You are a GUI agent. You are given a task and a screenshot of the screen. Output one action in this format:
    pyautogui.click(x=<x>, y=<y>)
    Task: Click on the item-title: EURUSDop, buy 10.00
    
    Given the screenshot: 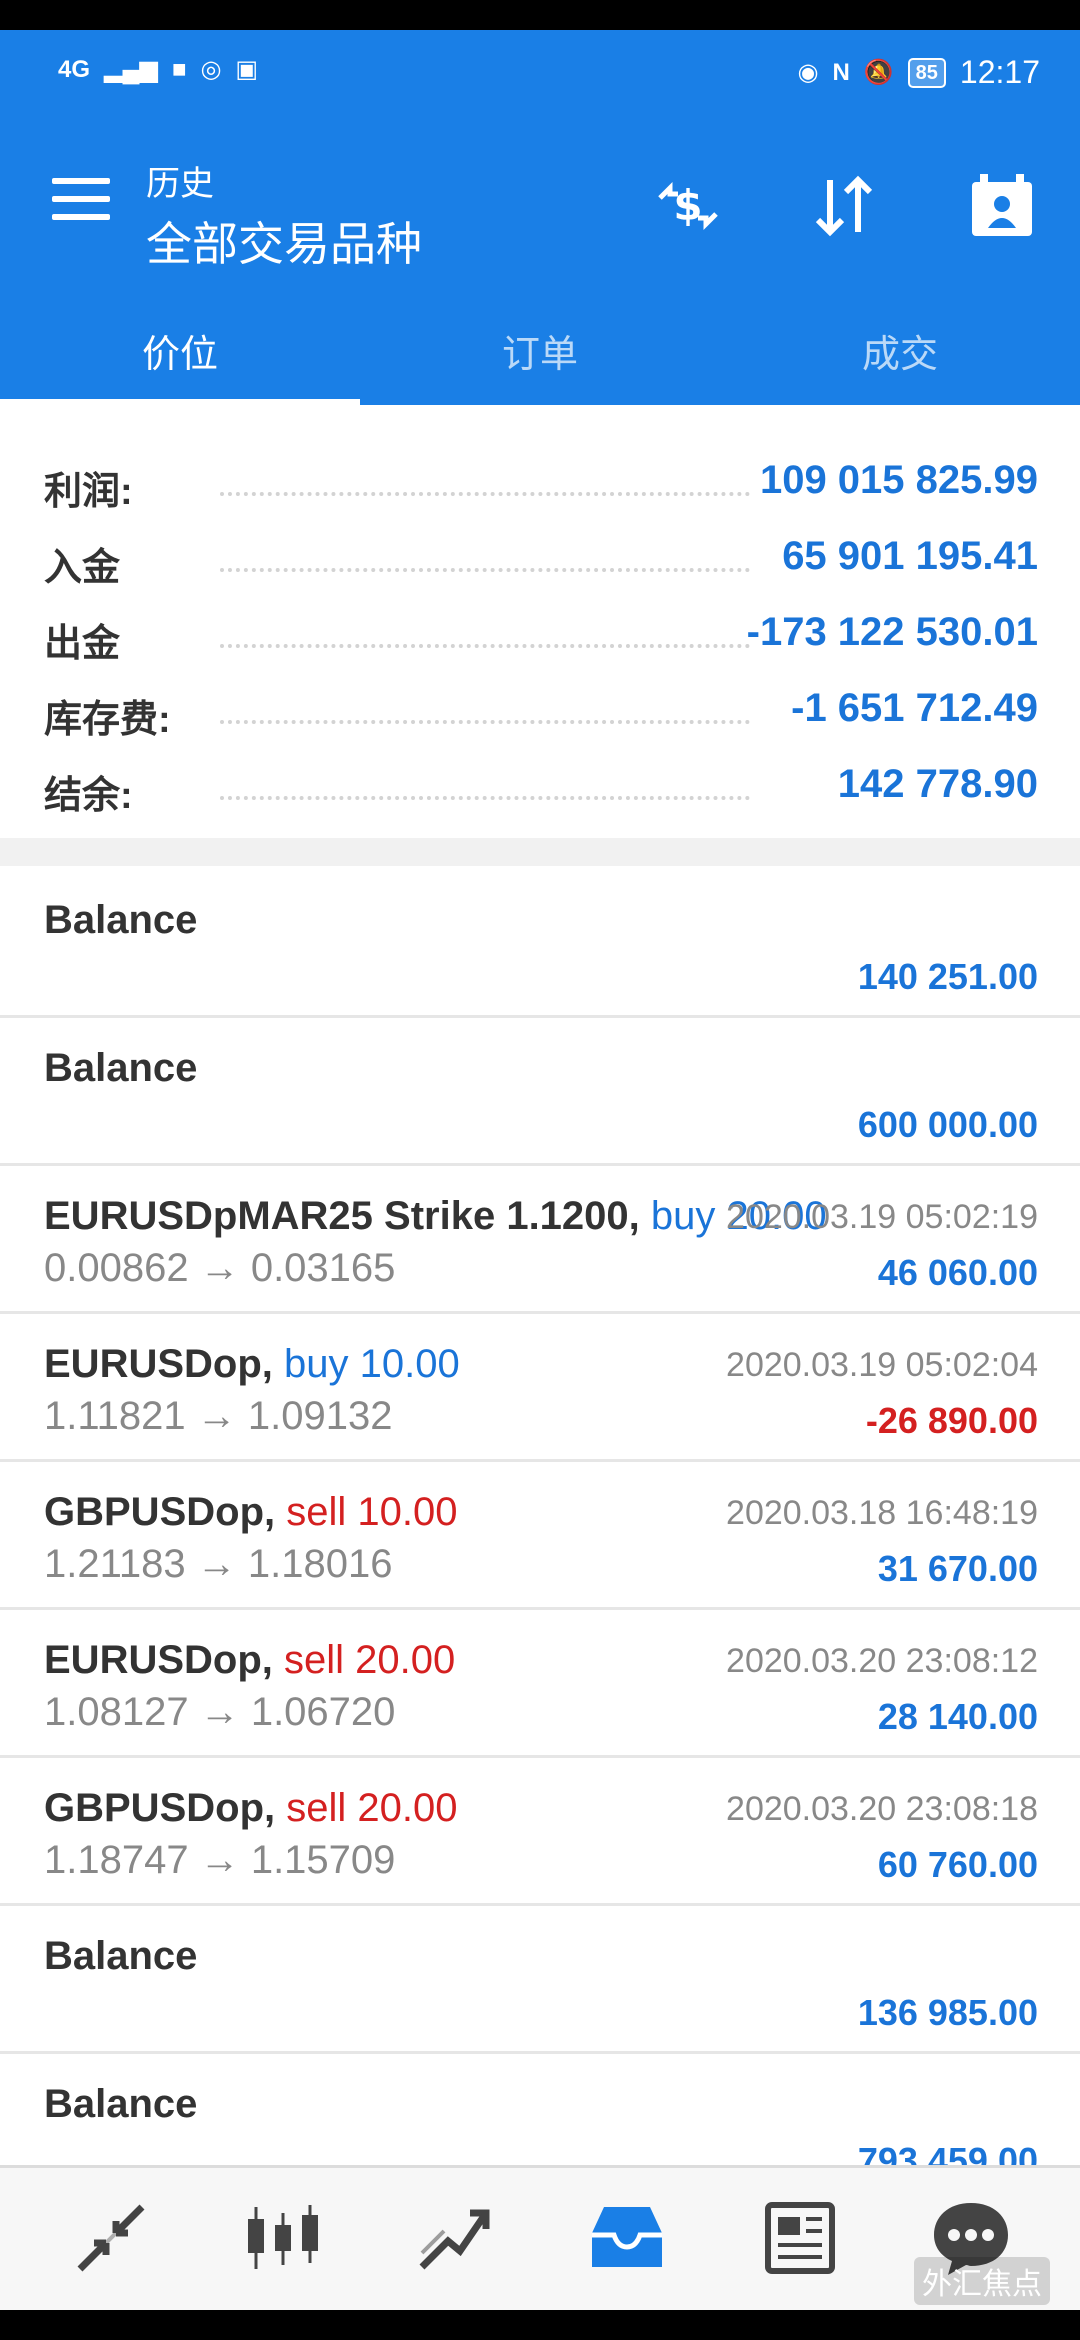 What is the action you would take?
    pyautogui.click(x=252, y=1364)
    